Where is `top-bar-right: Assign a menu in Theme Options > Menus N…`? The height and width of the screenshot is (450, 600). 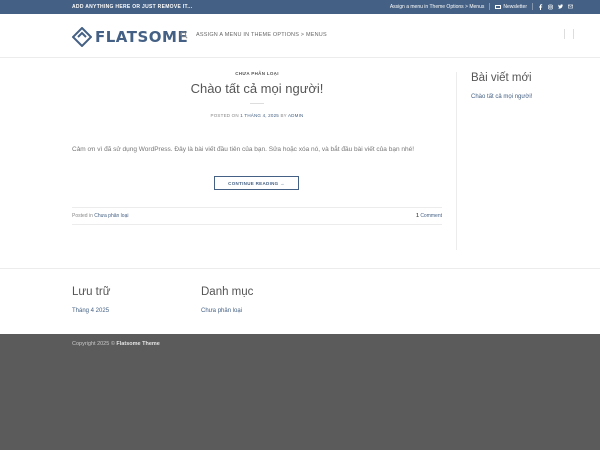
top-bar-right: Assign a menu in Theme Options > Menus N… is located at coordinates (481, 6).